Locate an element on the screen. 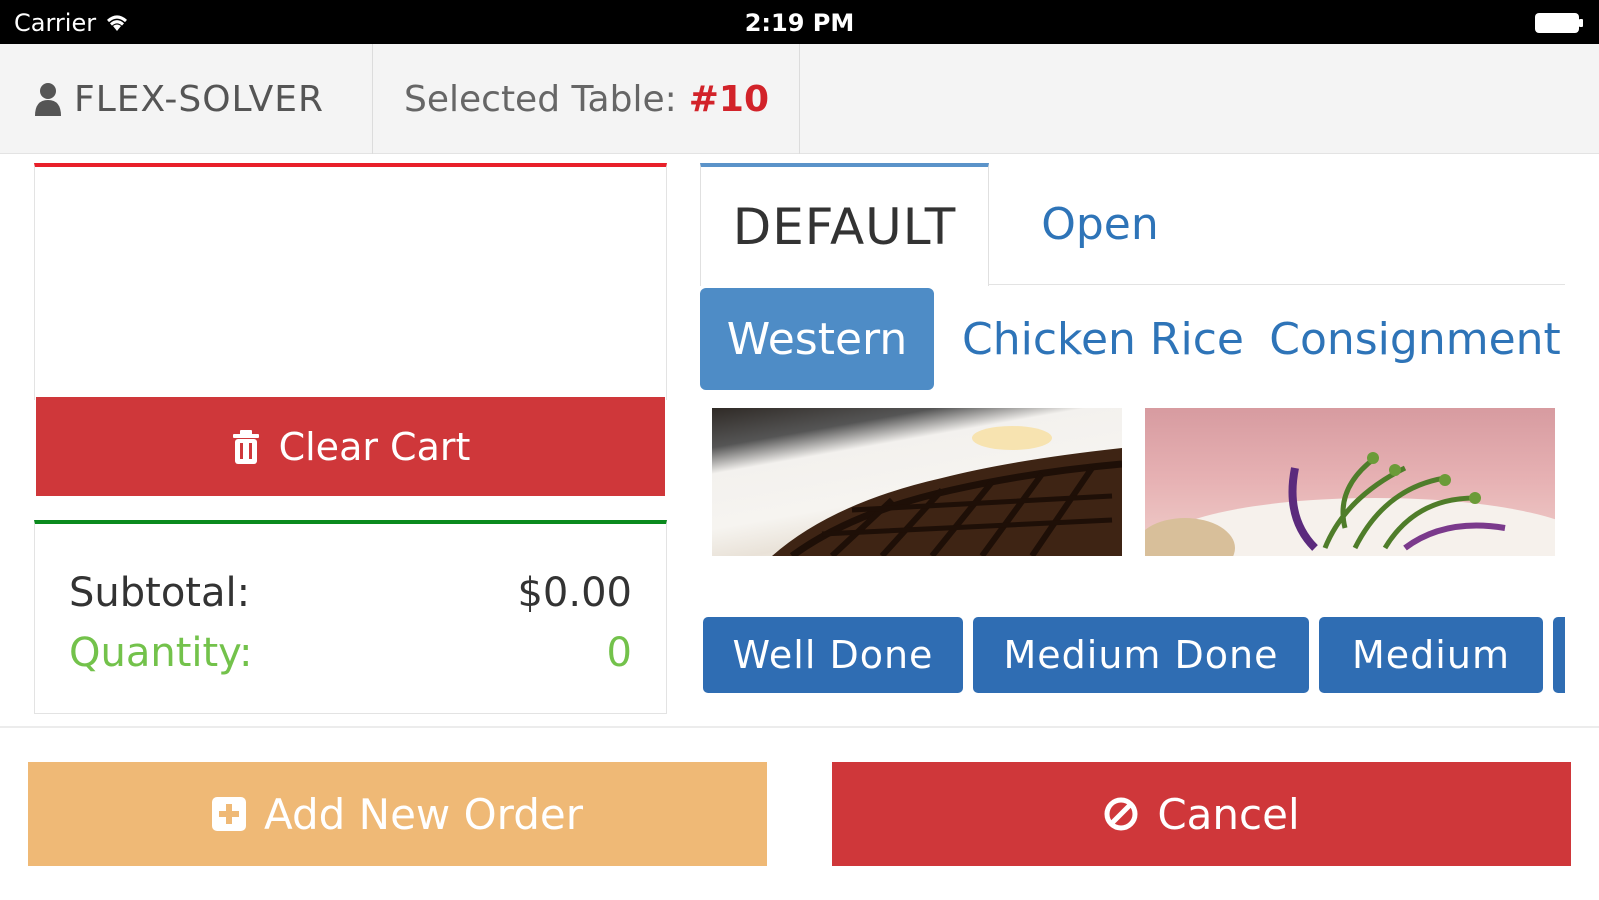 The height and width of the screenshot is (900, 1599). selected-table-number: #10 is located at coordinates (728, 99).